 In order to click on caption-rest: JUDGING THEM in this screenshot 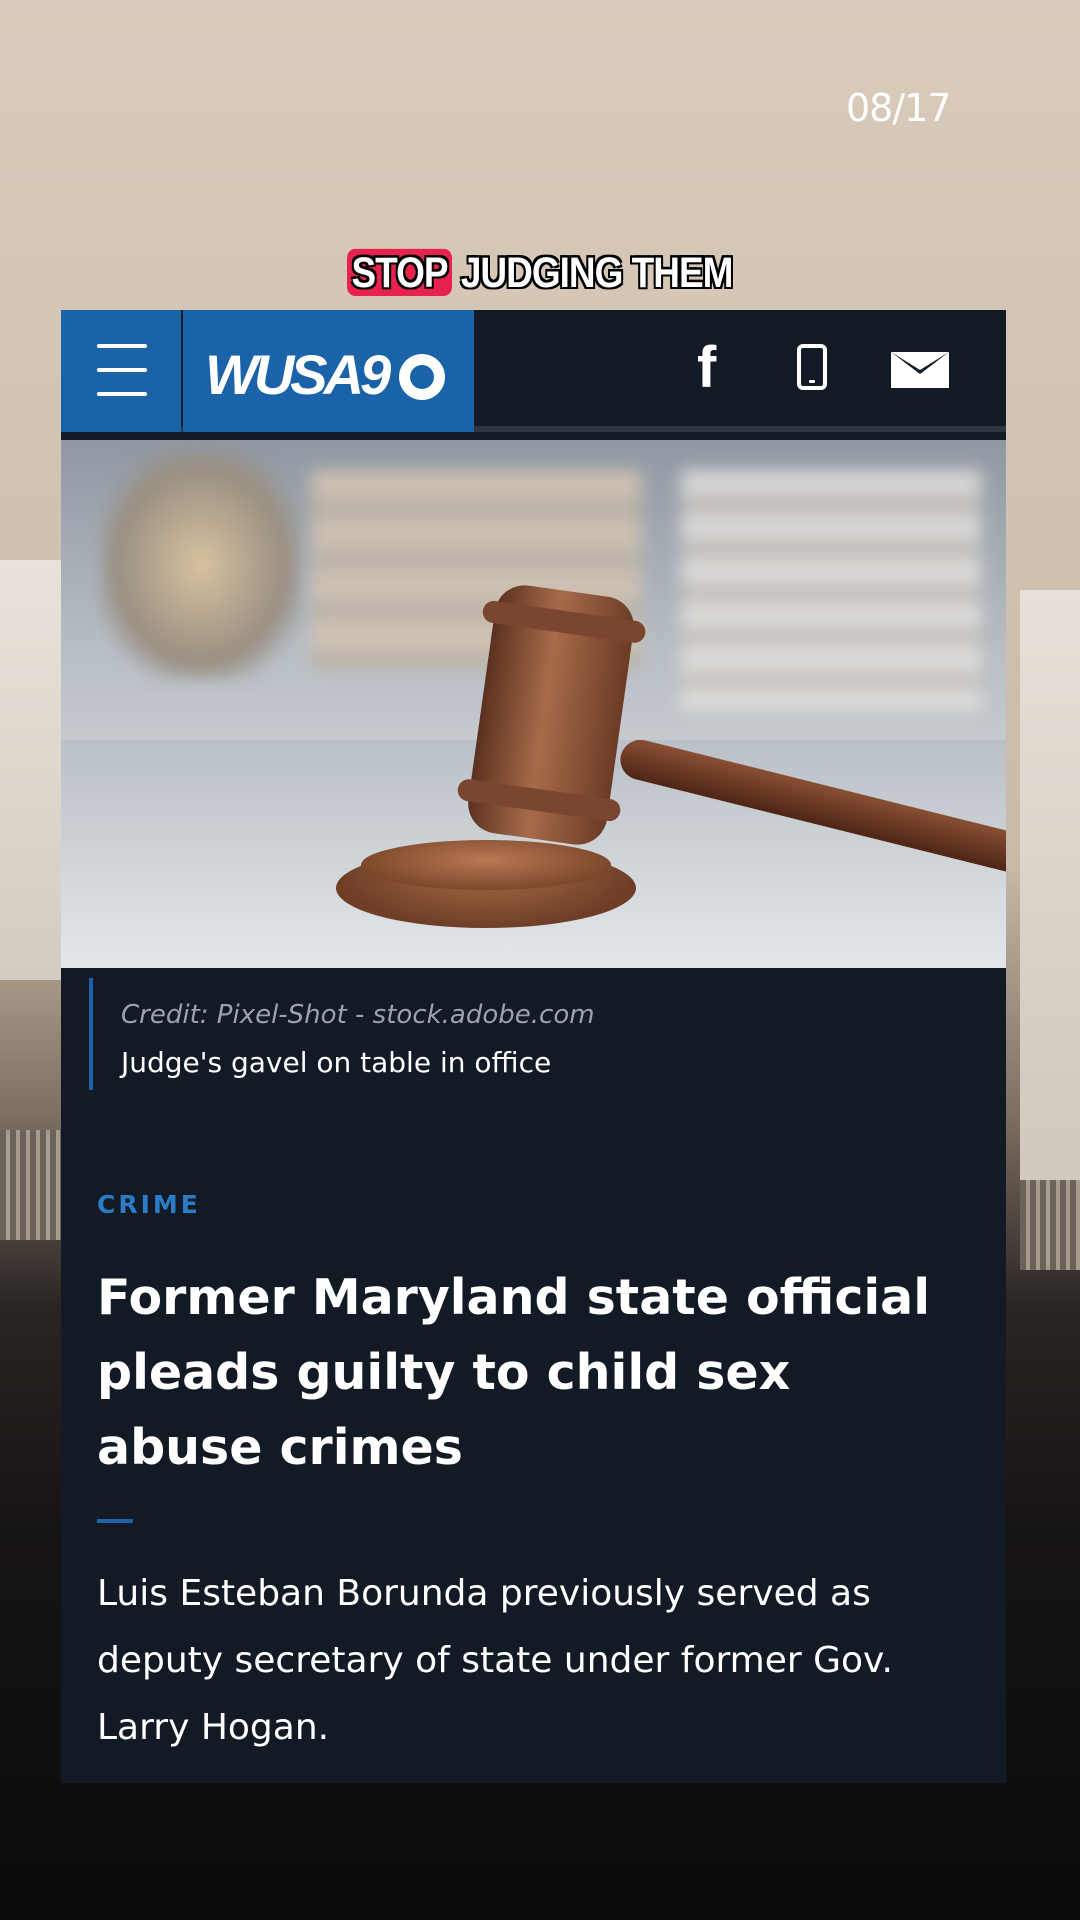, I will do `click(597, 272)`.